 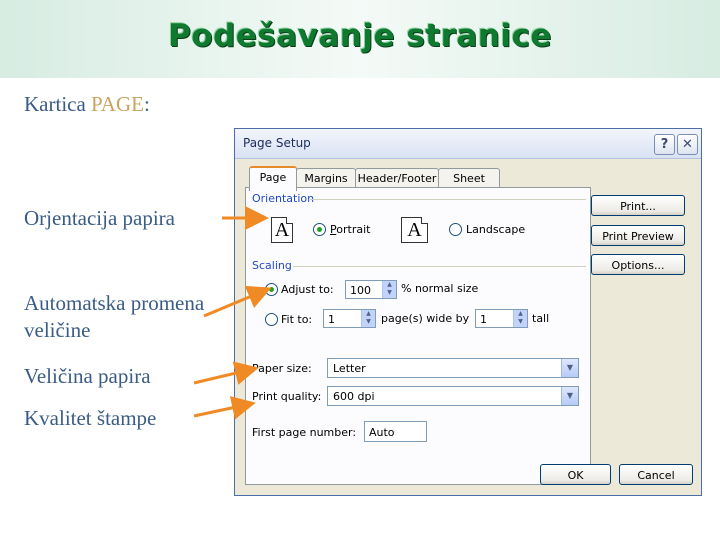 What do you see at coordinates (483, 319) in the screenshot?
I see `pages-tall-value: 1` at bounding box center [483, 319].